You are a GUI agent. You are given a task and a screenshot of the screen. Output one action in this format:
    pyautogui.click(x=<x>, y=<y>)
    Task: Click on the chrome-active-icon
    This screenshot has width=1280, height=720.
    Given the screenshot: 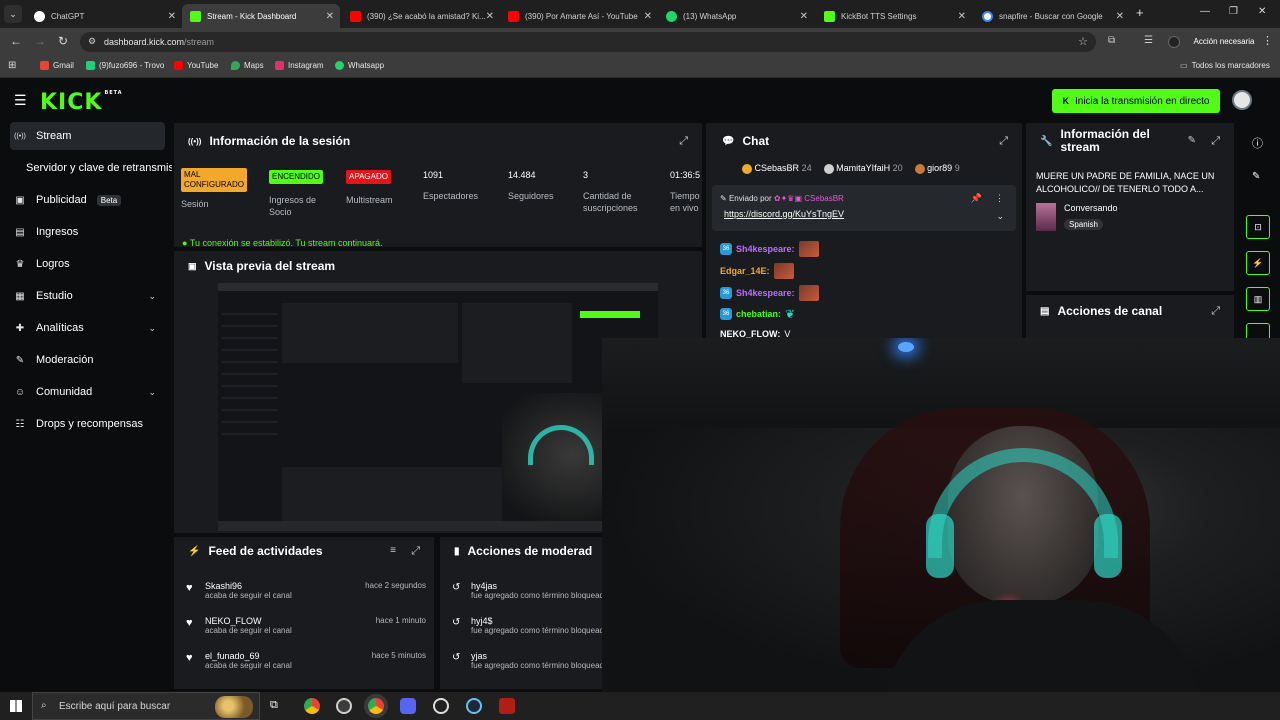 What is the action you would take?
    pyautogui.click(x=376, y=706)
    